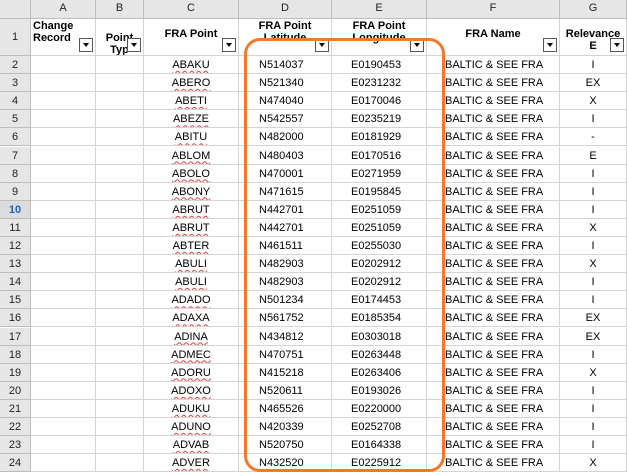 The height and width of the screenshot is (474, 627). Describe the element at coordinates (15, 282) in the screenshot. I see `row-header: 14` at that location.